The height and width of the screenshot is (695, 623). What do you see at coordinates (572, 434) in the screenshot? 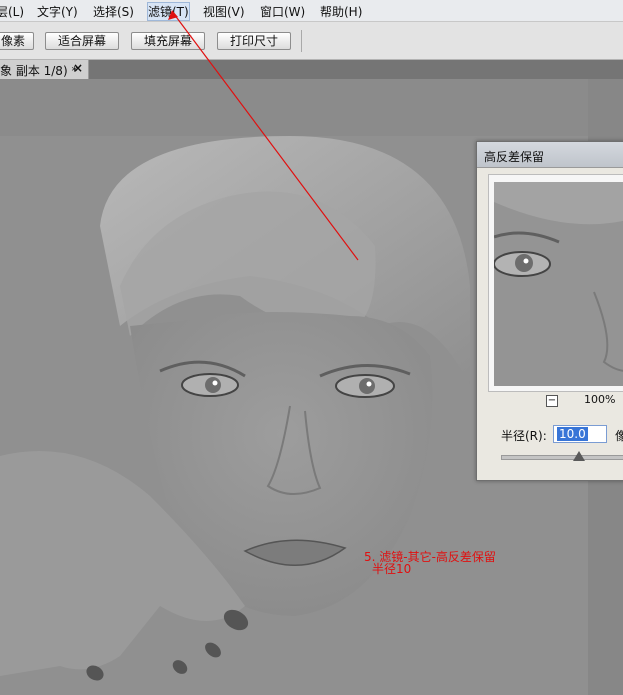
I see `radius-value: 10.0` at bounding box center [572, 434].